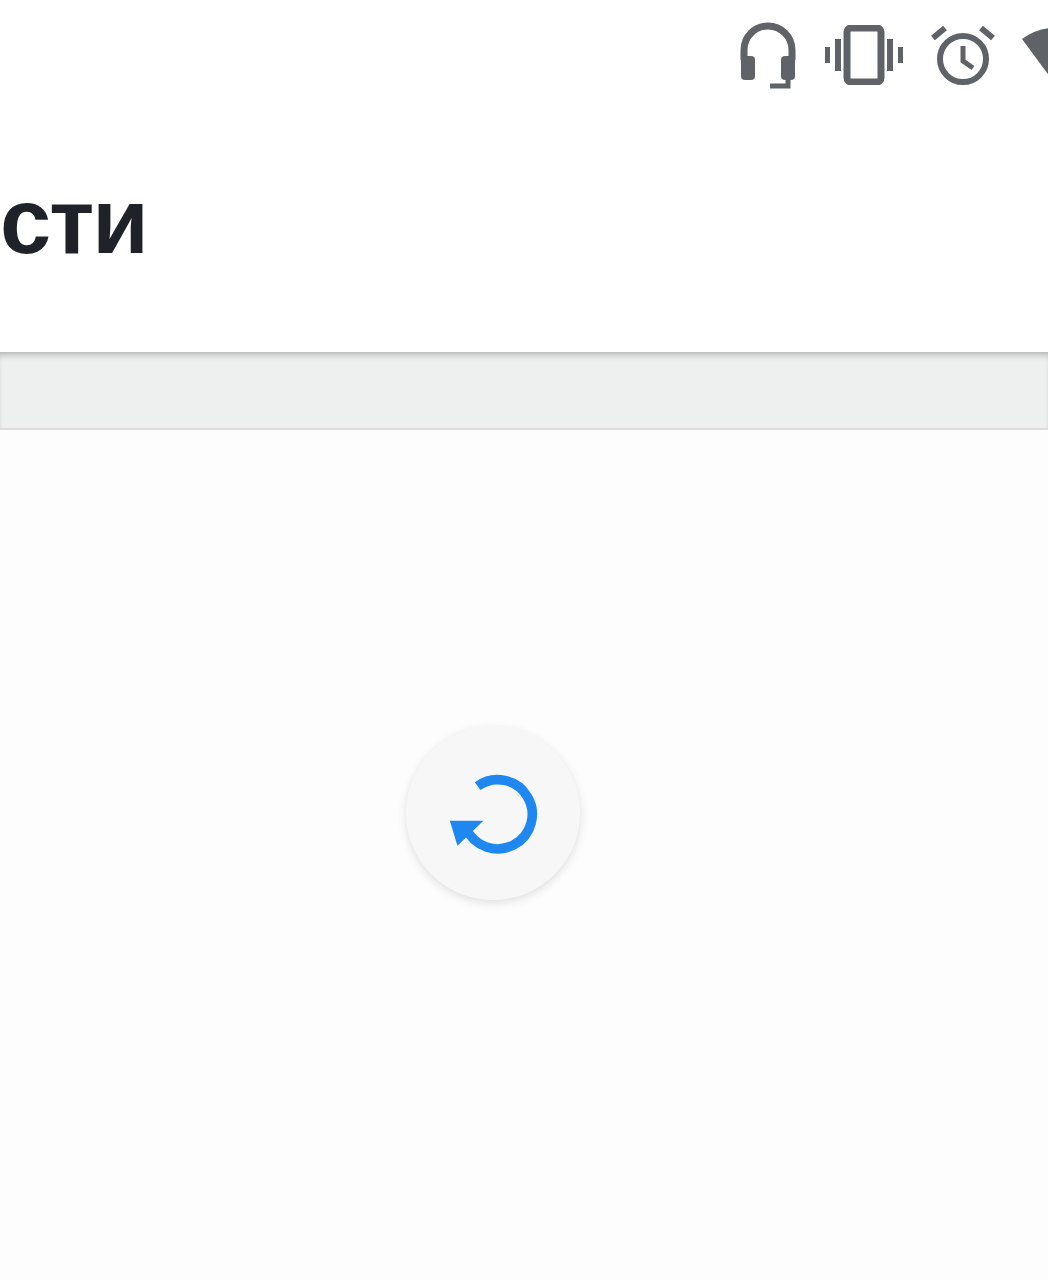  I want to click on vibrate-icon, so click(864, 55).